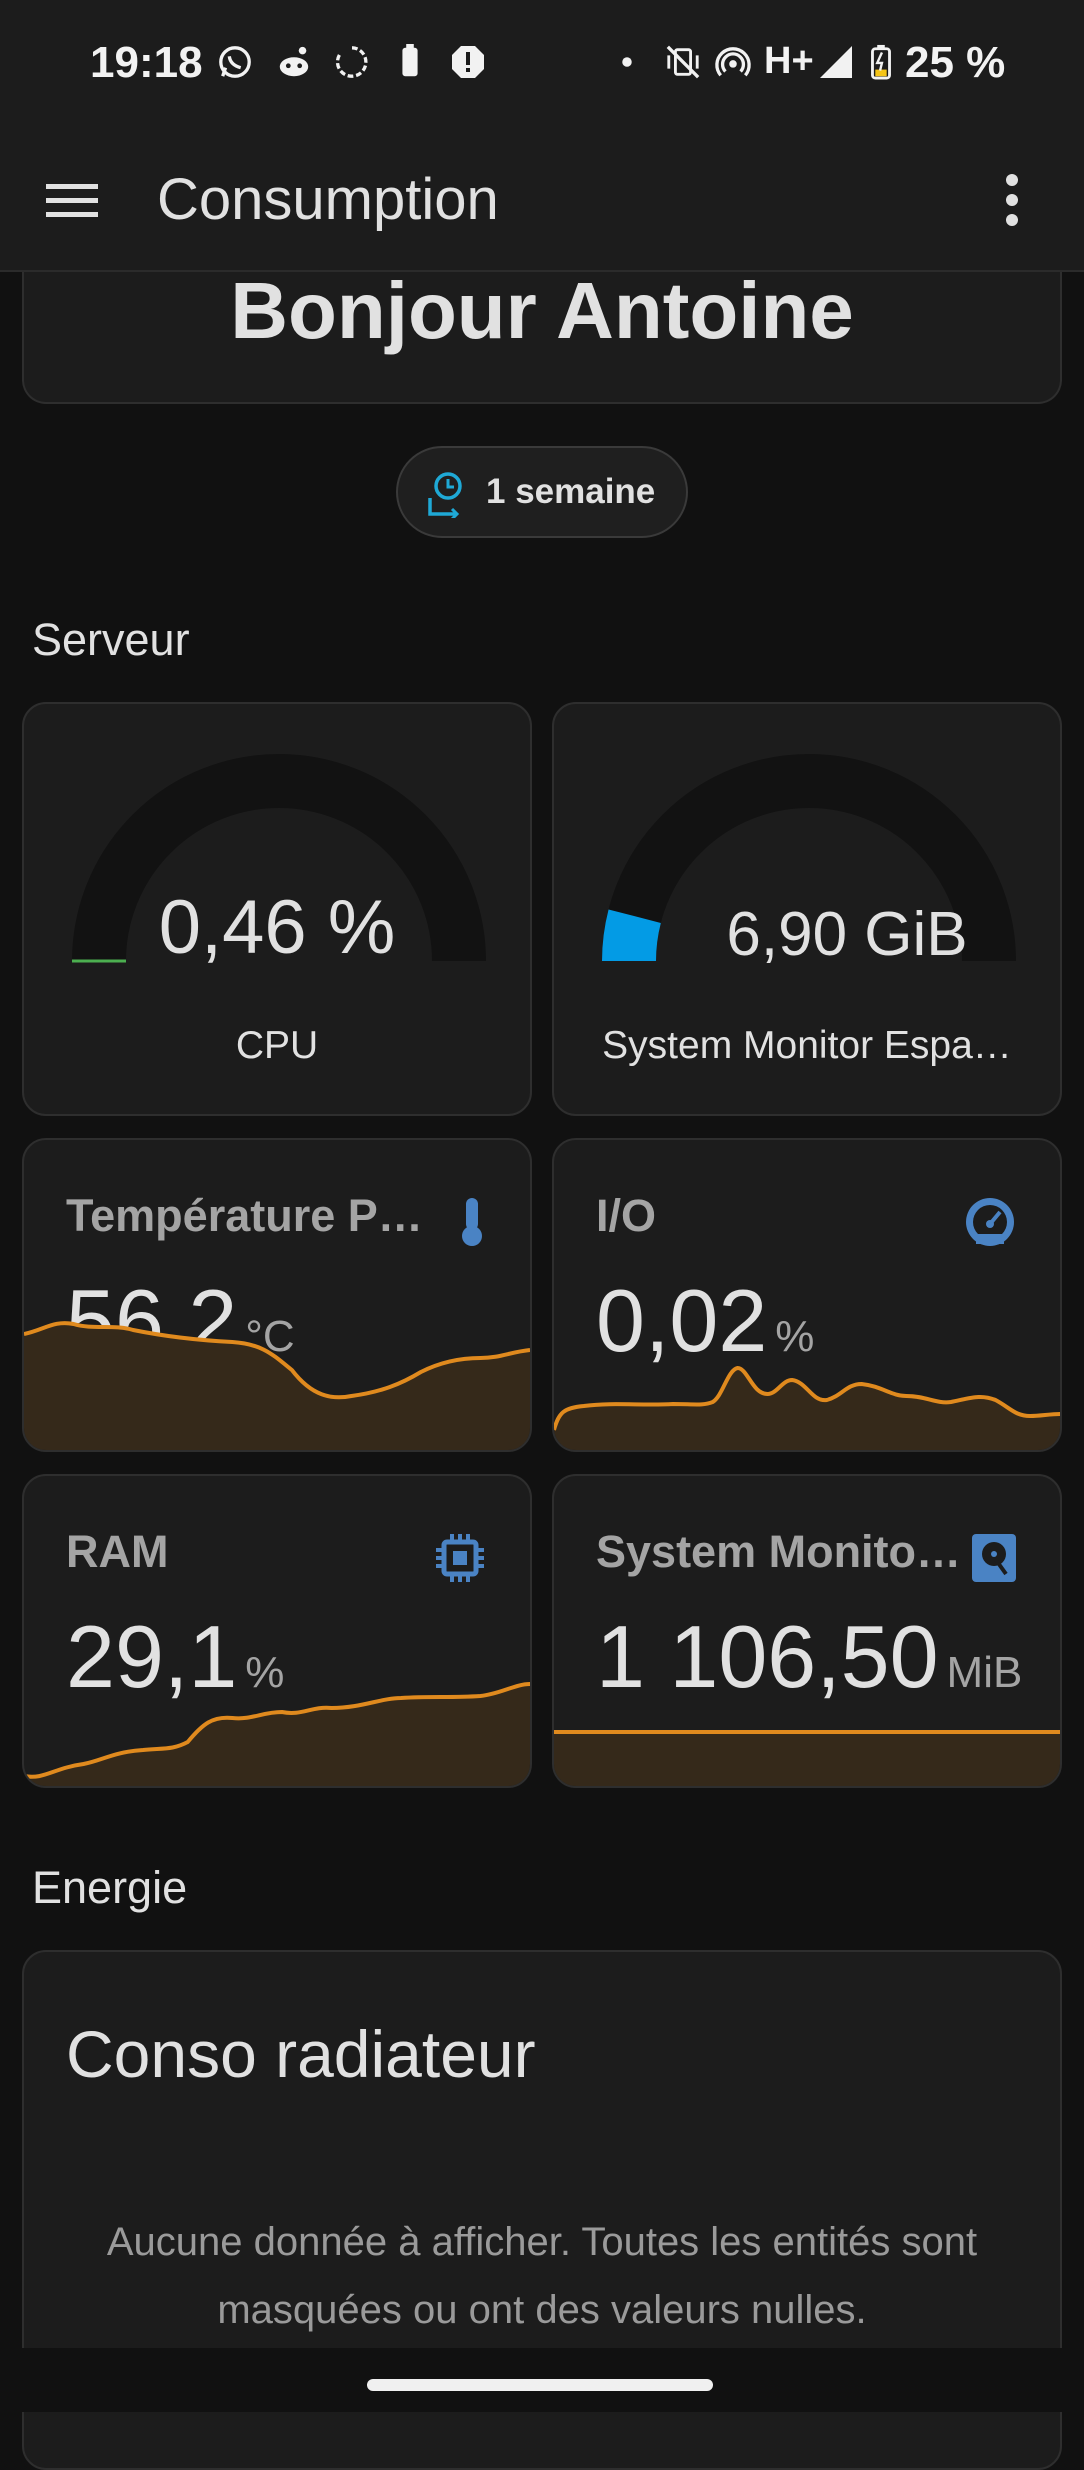 Image resolution: width=1084 pixels, height=2470 pixels. I want to click on greeting-text: Bonjour Antoine, so click(542, 310).